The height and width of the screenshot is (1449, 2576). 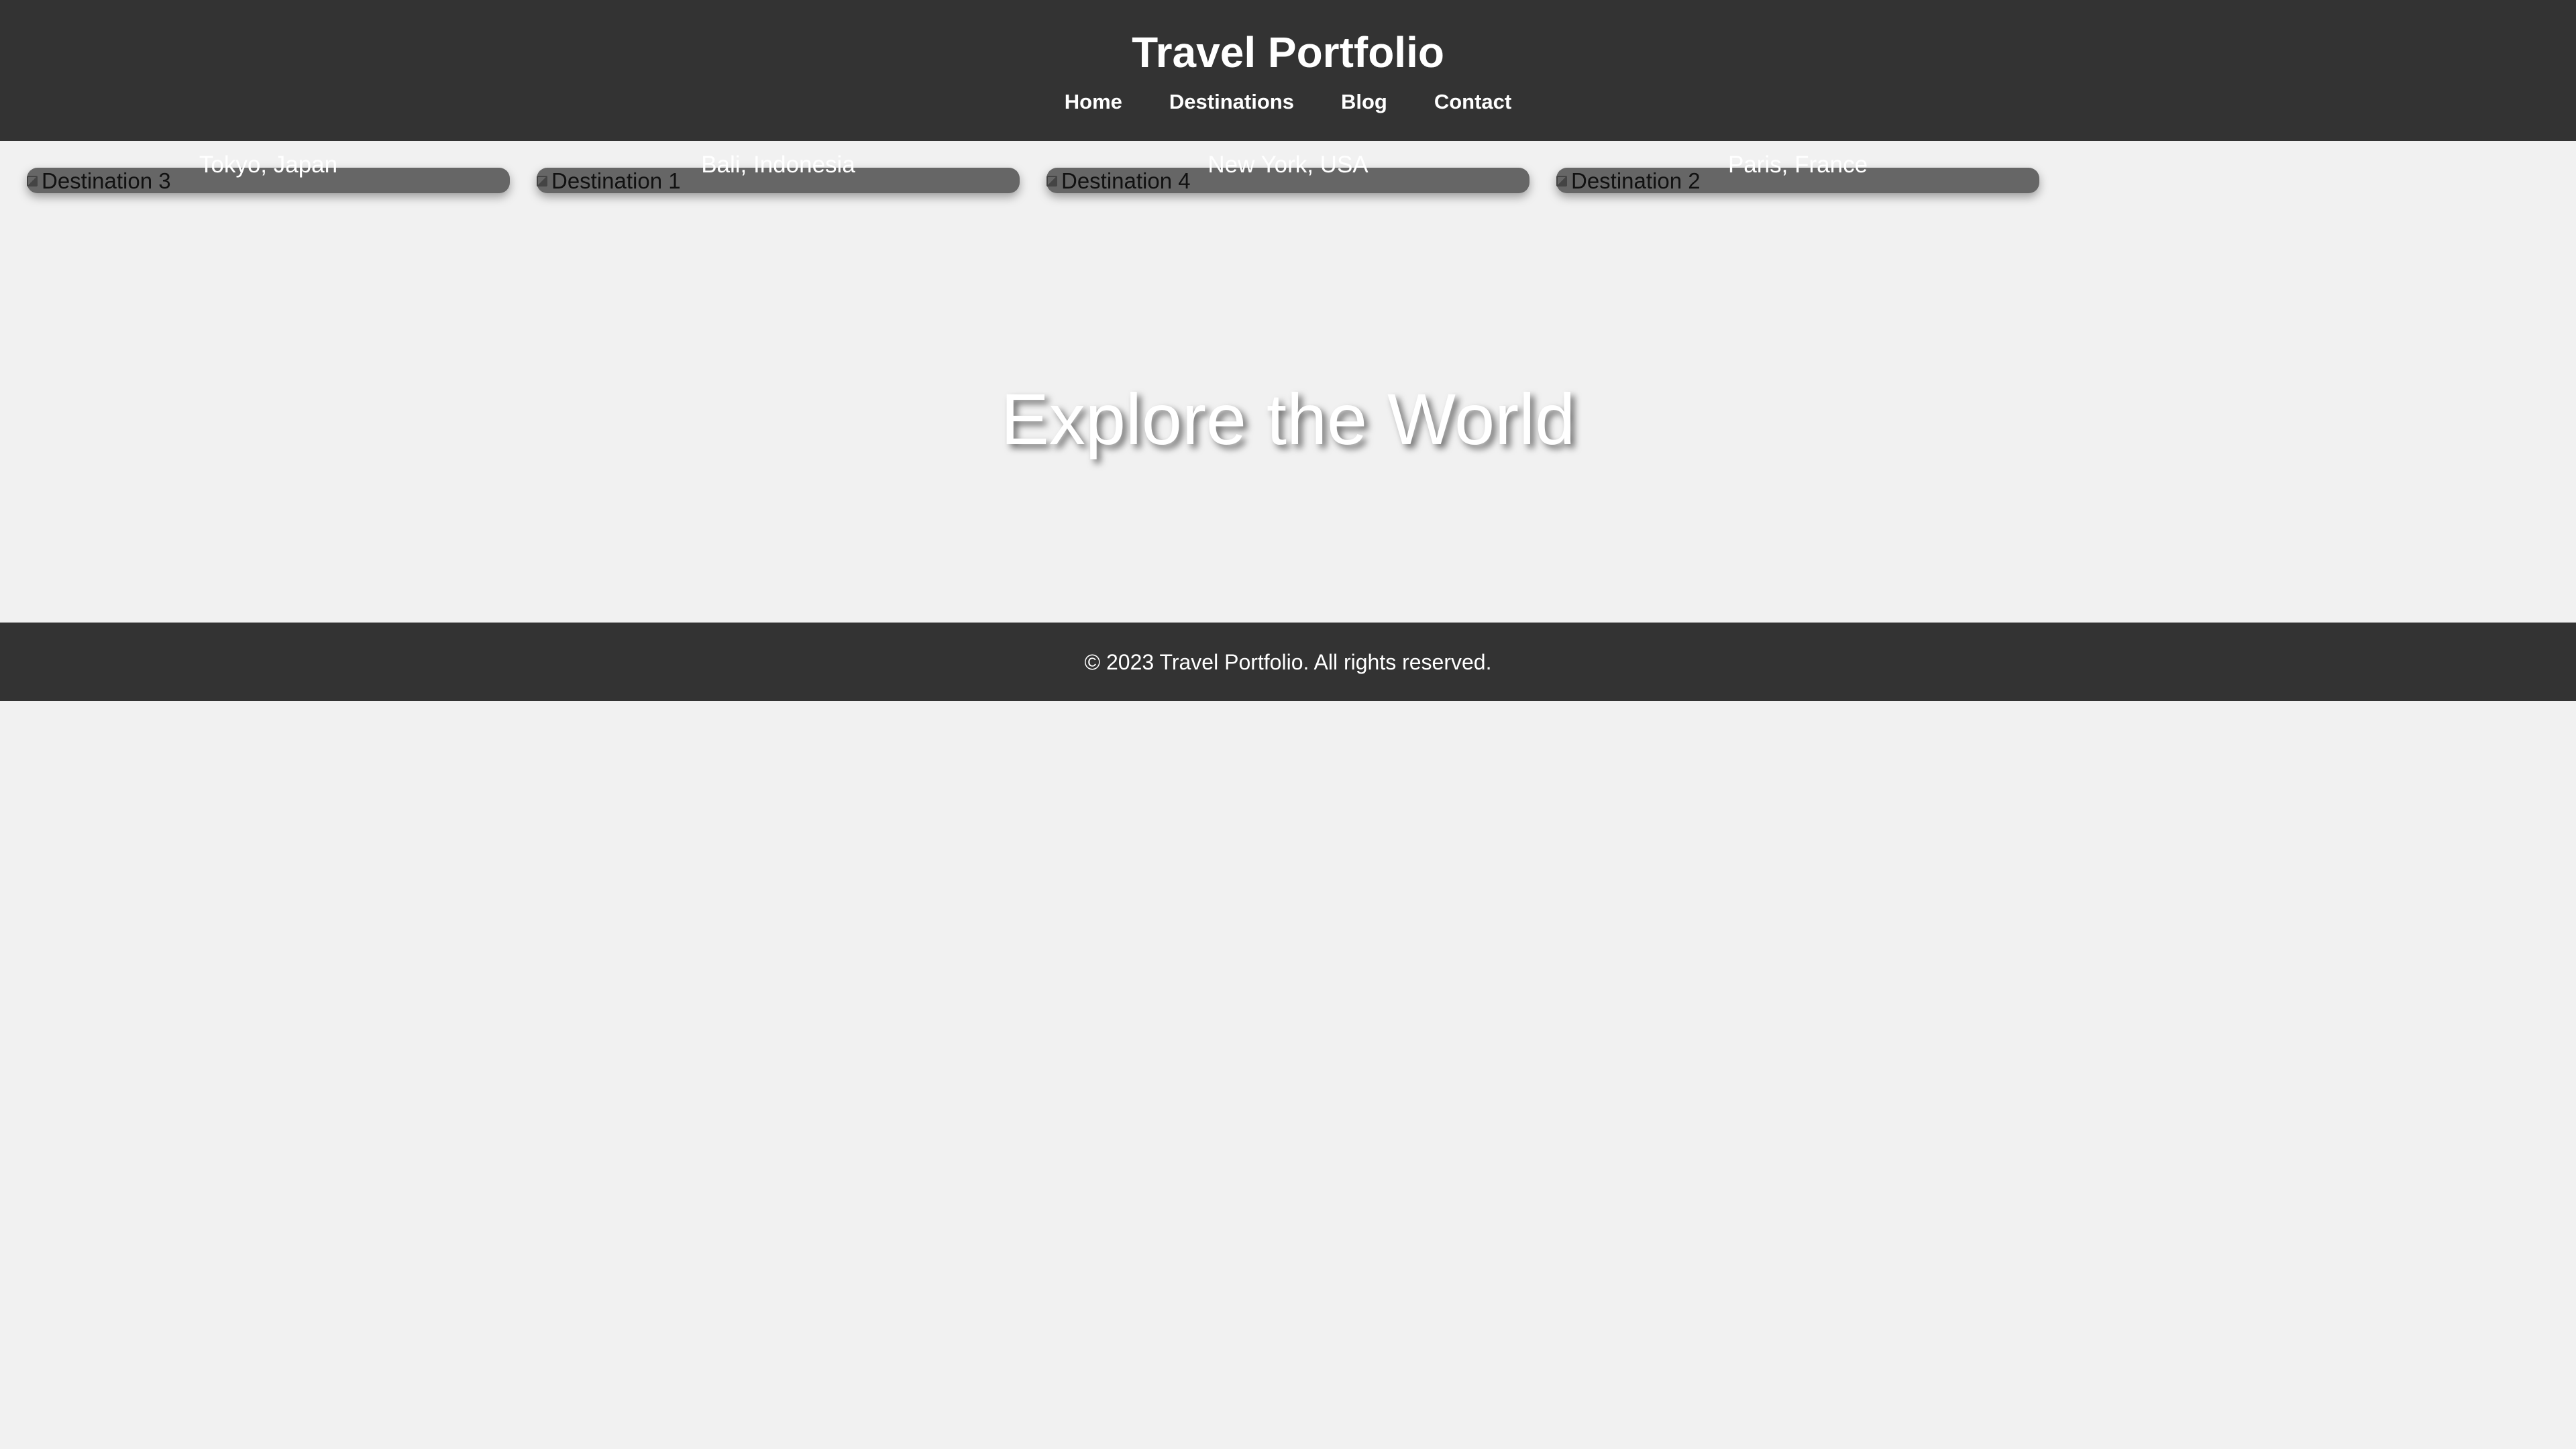 I want to click on destination-card-paris: Destination 2 Paris, France, so click(x=1797, y=172).